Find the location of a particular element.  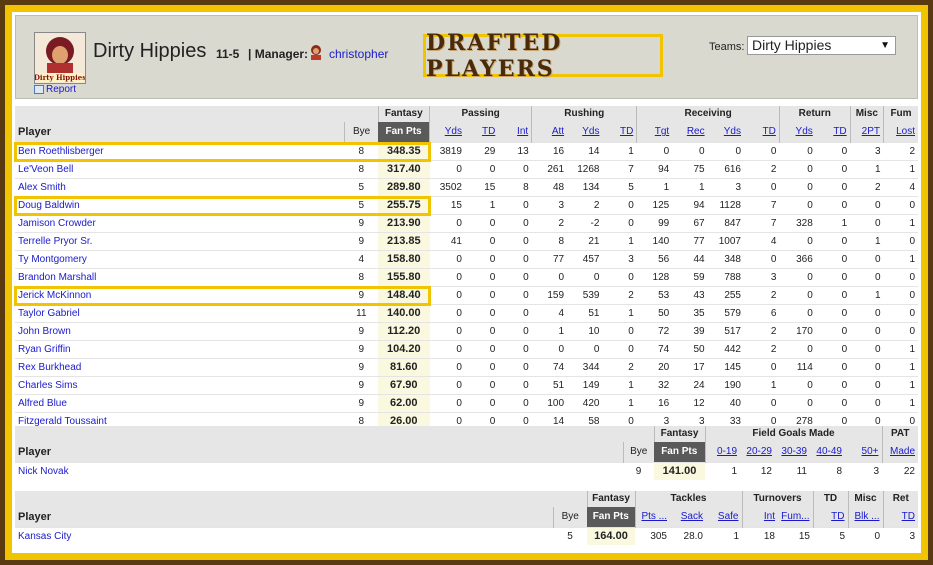

offense-col-9: TD is located at coordinates (762, 132).